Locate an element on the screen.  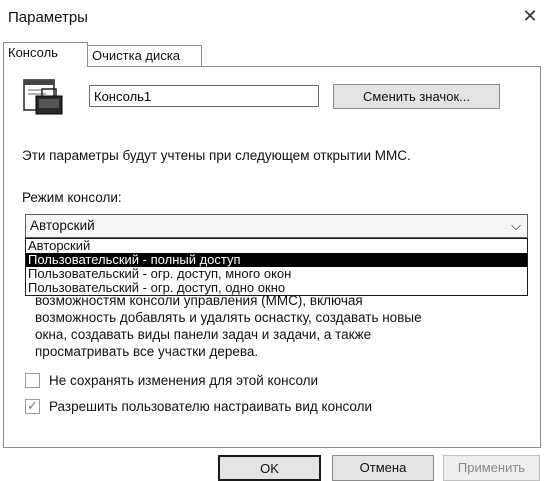
mode-description-line: просматривать все участки дерева. is located at coordinates (147, 351).